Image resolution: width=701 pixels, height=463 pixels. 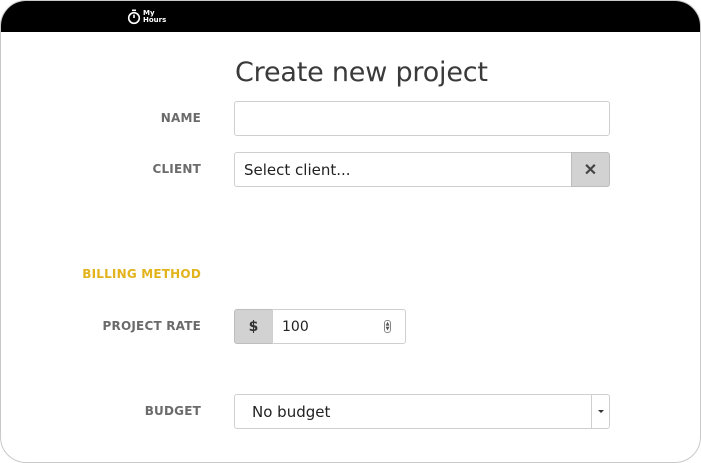 I want to click on spinner-down-icon: ▼, so click(x=388, y=329).